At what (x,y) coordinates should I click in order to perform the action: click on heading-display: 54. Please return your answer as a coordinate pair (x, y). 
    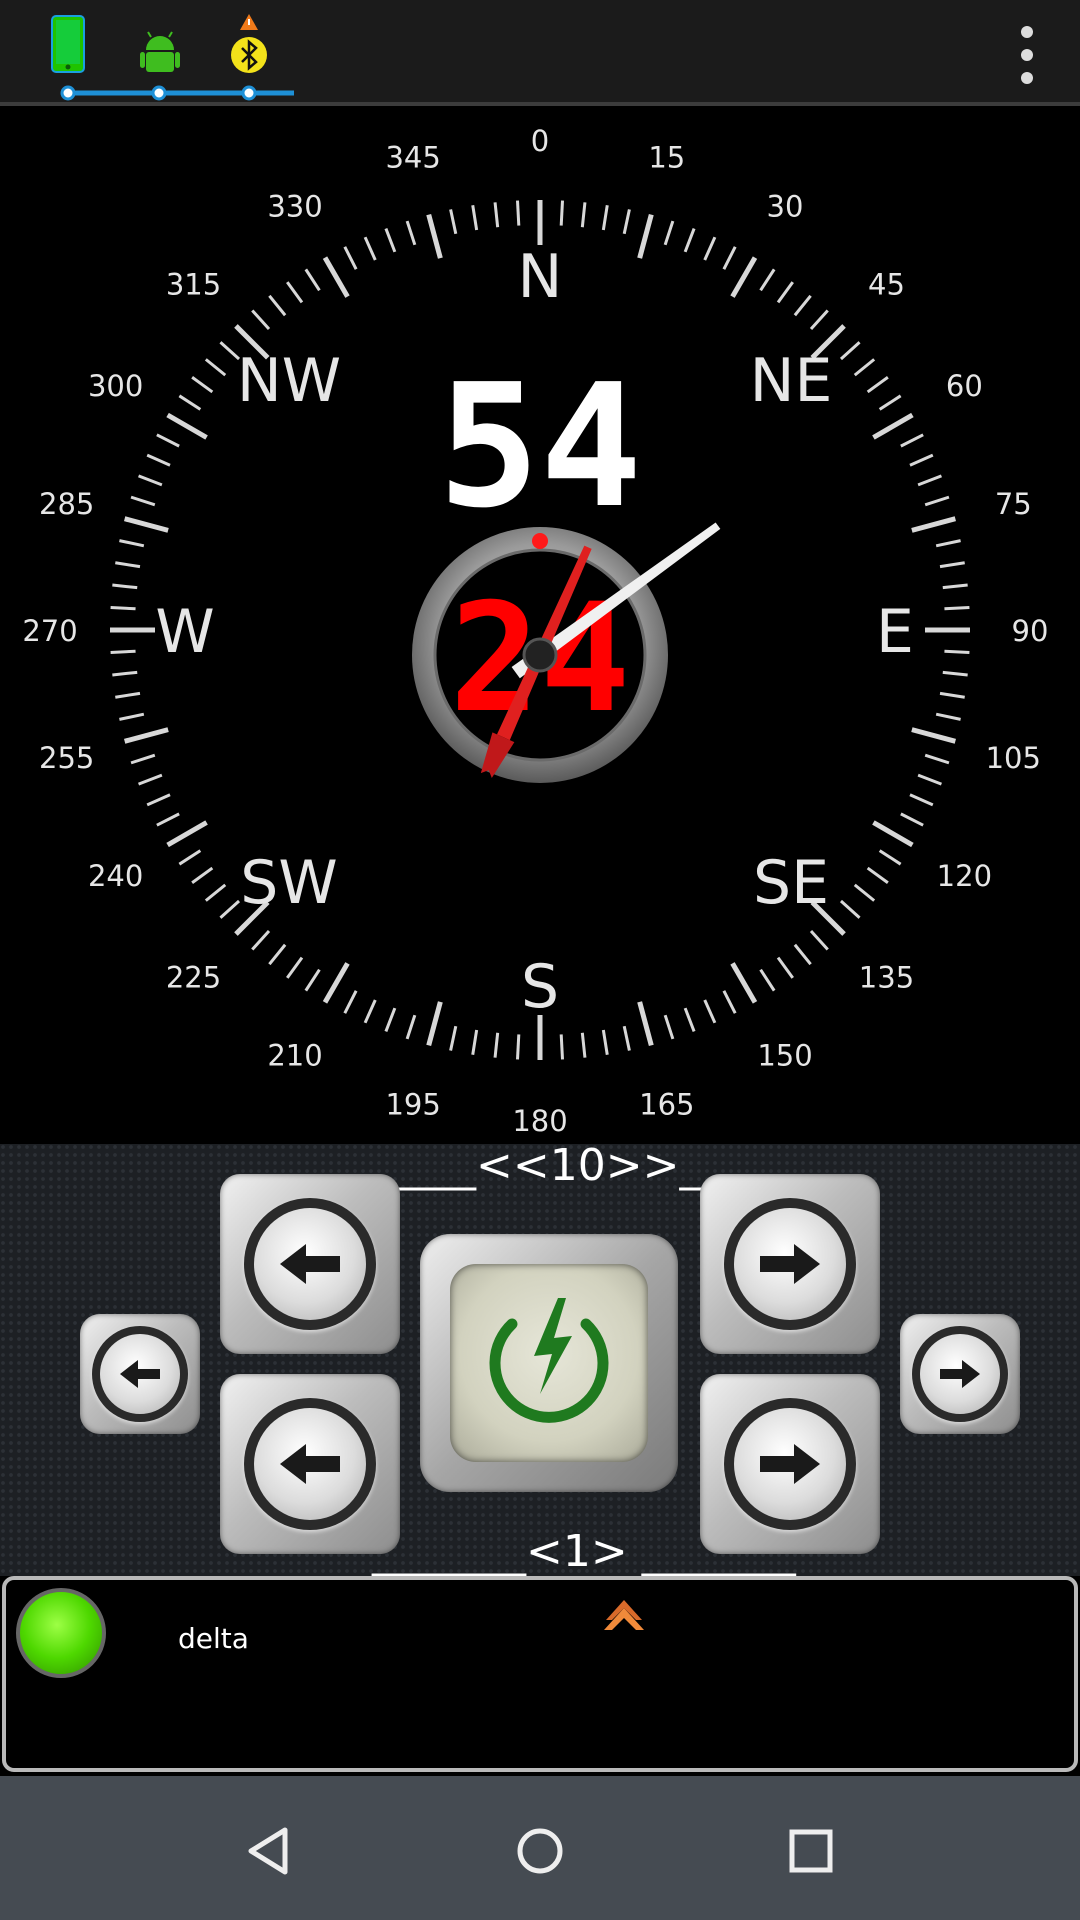
    Looking at the image, I should click on (540, 447).